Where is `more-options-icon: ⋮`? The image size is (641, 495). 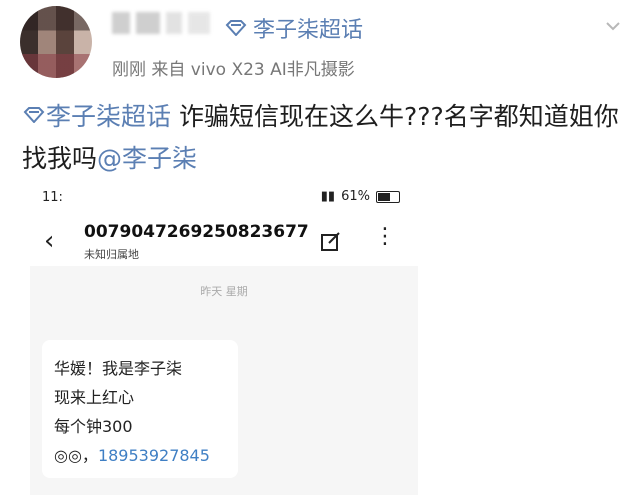
more-options-icon: ⋮ is located at coordinates (385, 237).